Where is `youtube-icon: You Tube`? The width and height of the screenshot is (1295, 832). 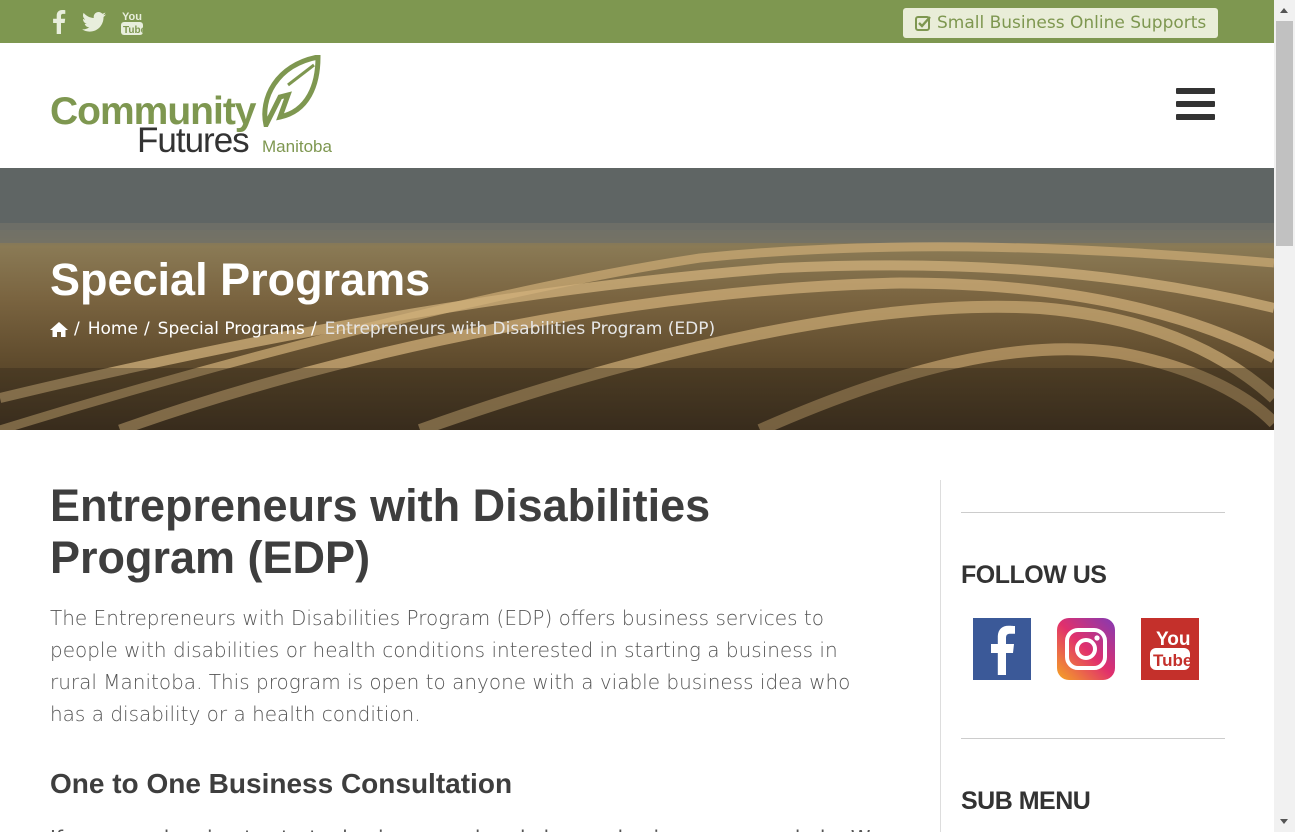
youtube-icon: You Tube is located at coordinates (132, 22).